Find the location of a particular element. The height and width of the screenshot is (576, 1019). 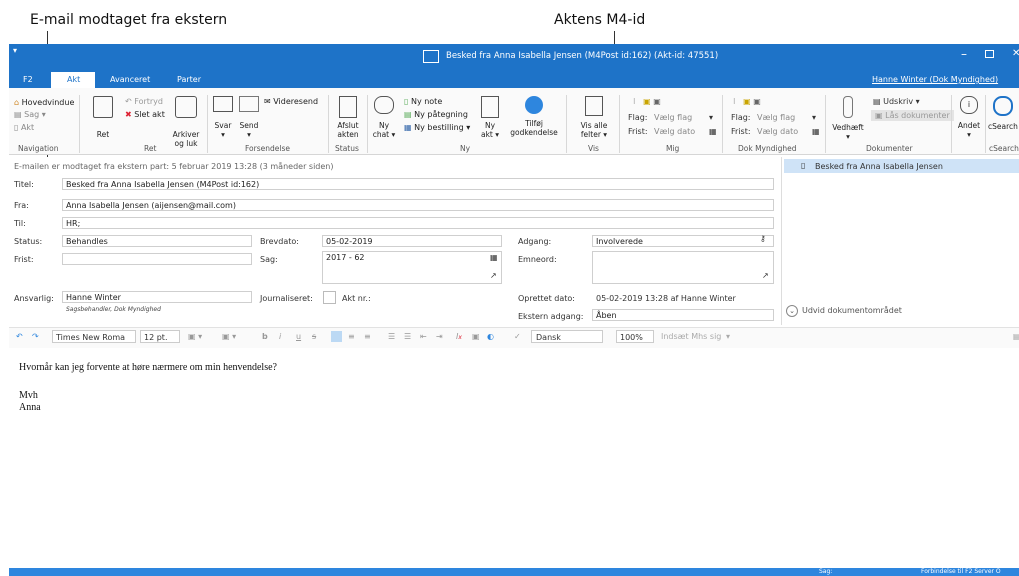

panel-toggle-icon: ▤ is located at coordinates (1016, 336).